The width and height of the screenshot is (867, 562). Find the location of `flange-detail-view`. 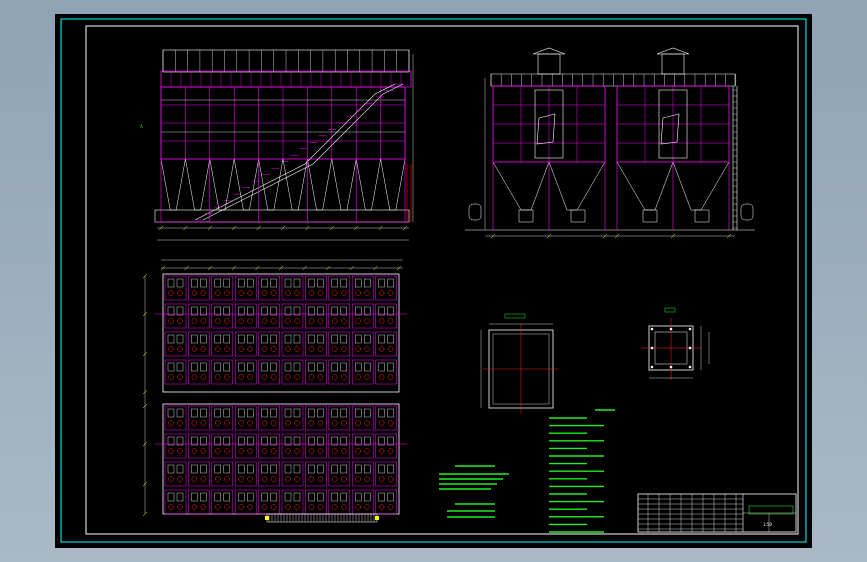

flange-detail-view is located at coordinates (675, 343).